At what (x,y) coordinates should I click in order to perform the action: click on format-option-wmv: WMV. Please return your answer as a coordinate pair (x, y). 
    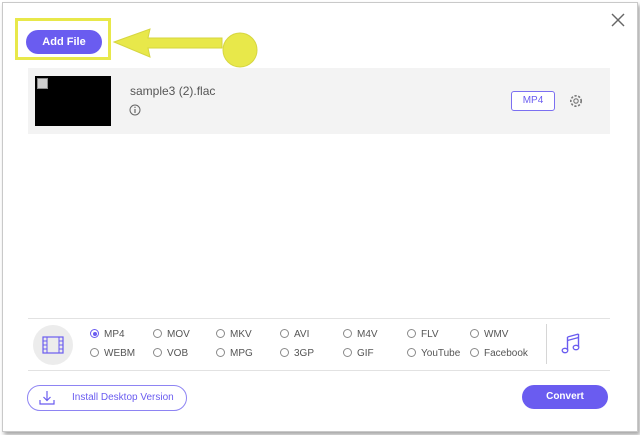
    Looking at the image, I should click on (489, 334).